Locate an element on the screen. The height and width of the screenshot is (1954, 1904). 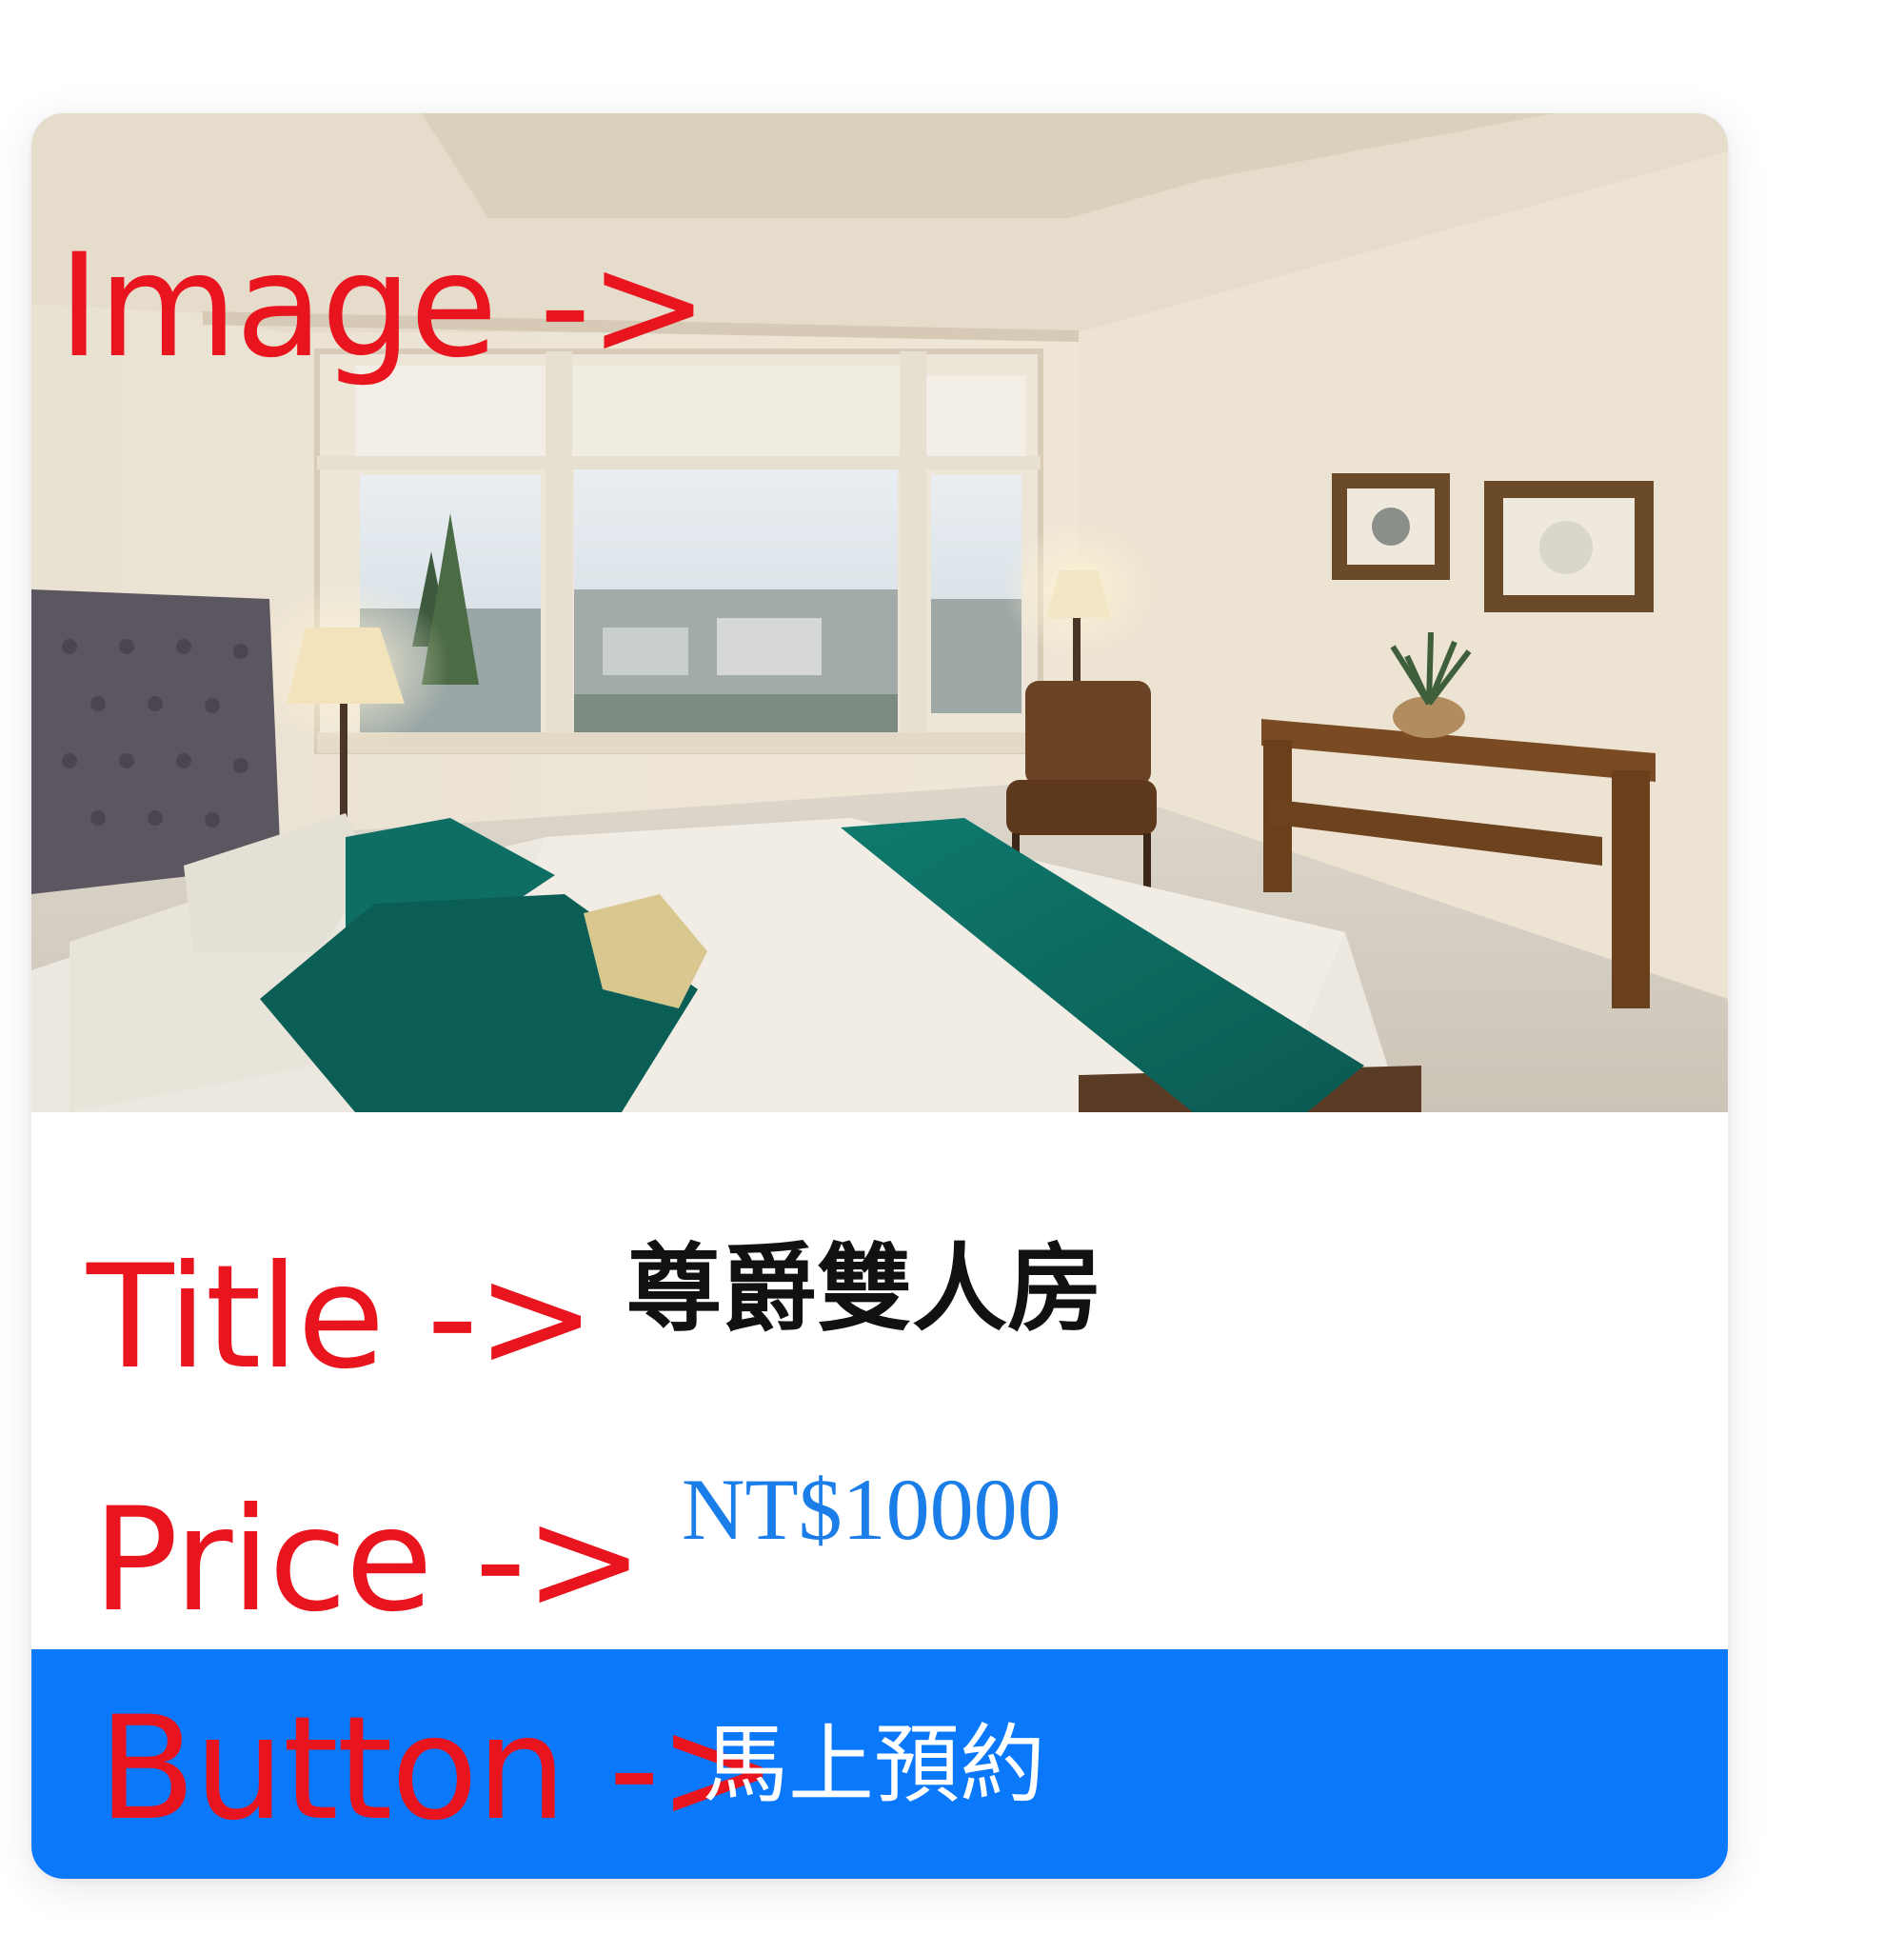
annotation-title-label: Title -> is located at coordinates (341, 1318).